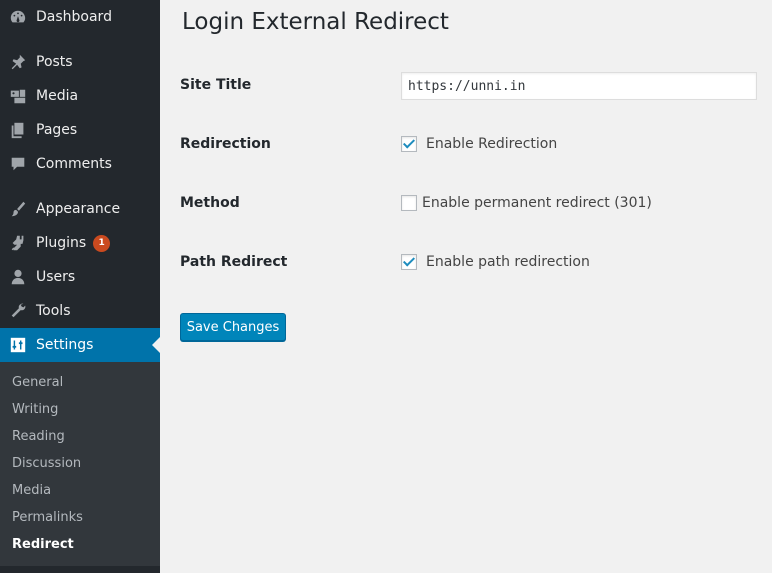 The width and height of the screenshot is (772, 573). I want to click on sidebar-item-label: Tools, so click(53, 311).